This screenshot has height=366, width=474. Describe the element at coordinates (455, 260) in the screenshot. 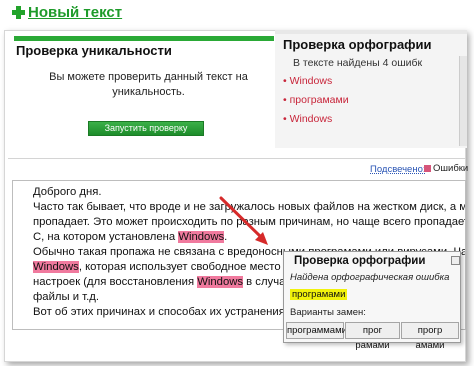

I see `close-icon` at that location.